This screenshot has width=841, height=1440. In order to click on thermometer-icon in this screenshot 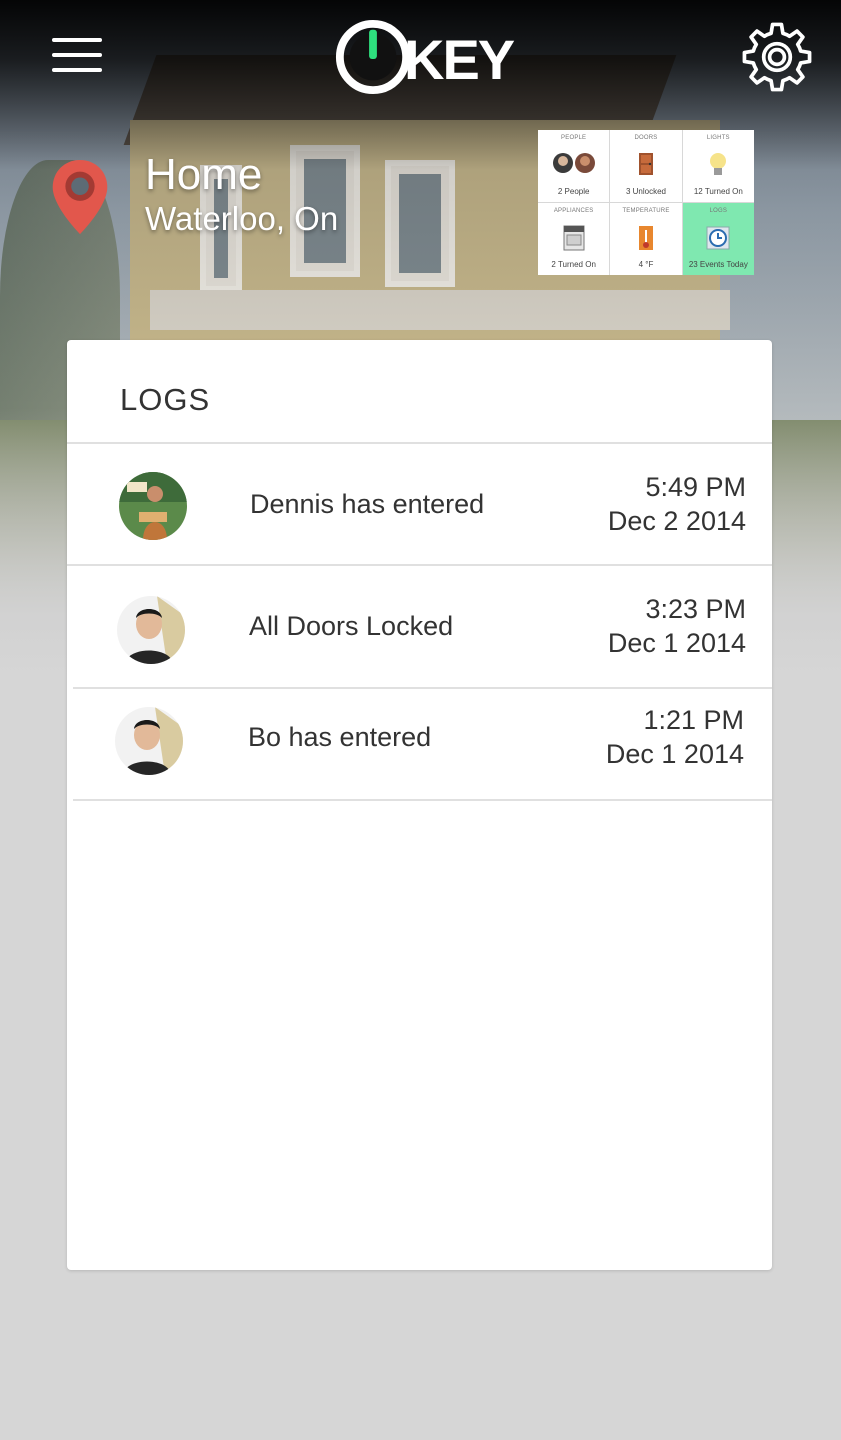, I will do `click(646, 240)`.